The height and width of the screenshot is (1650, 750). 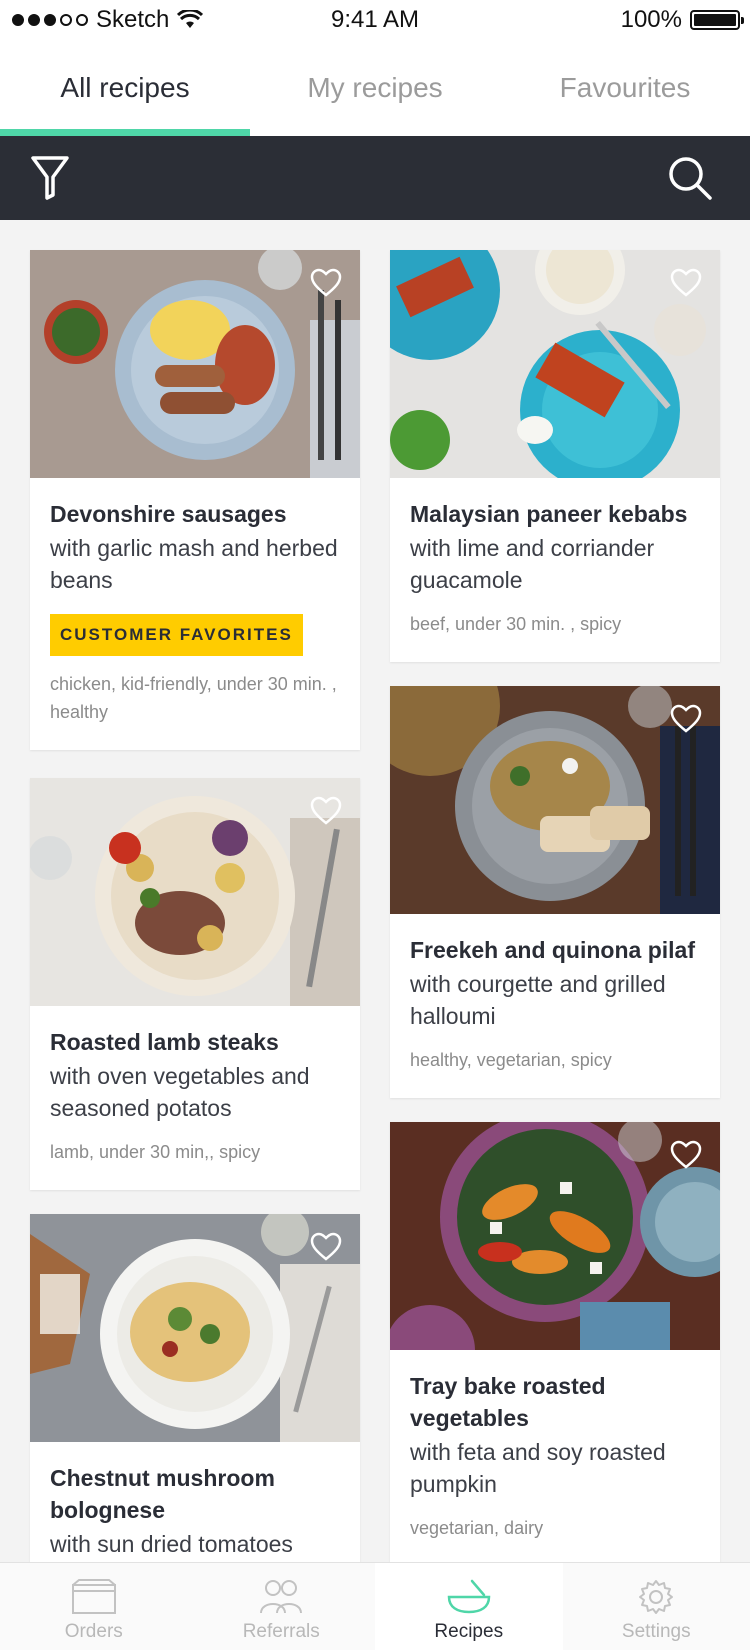 What do you see at coordinates (93, 1596) in the screenshot?
I see `box-icon` at bounding box center [93, 1596].